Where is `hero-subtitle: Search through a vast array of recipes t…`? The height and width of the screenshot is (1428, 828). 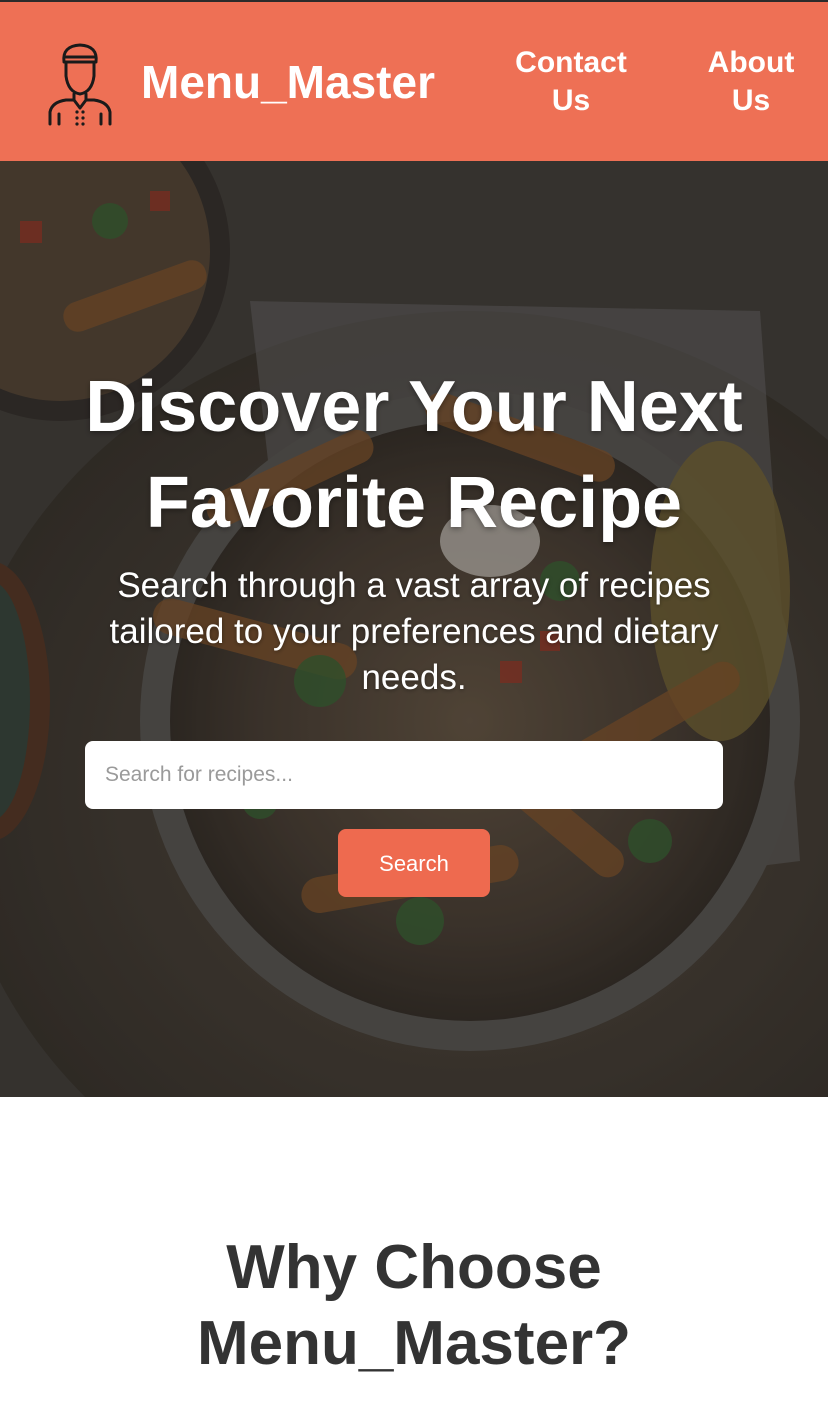 hero-subtitle: Search through a vast array of recipes t… is located at coordinates (414, 631).